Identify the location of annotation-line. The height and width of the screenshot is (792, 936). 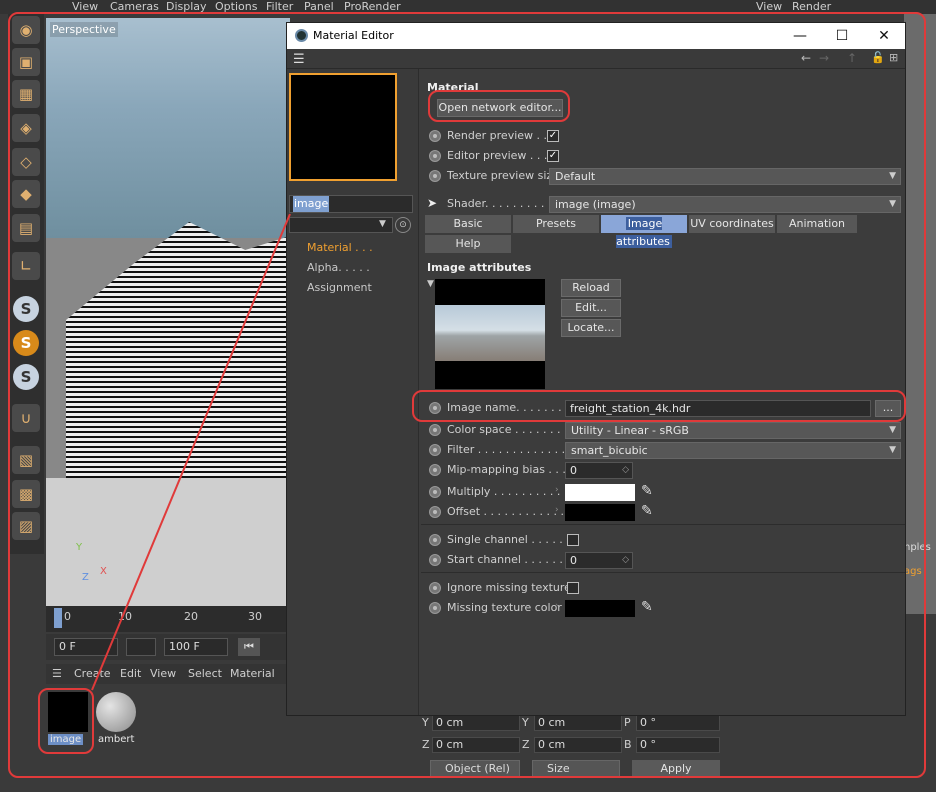
(191, 452).